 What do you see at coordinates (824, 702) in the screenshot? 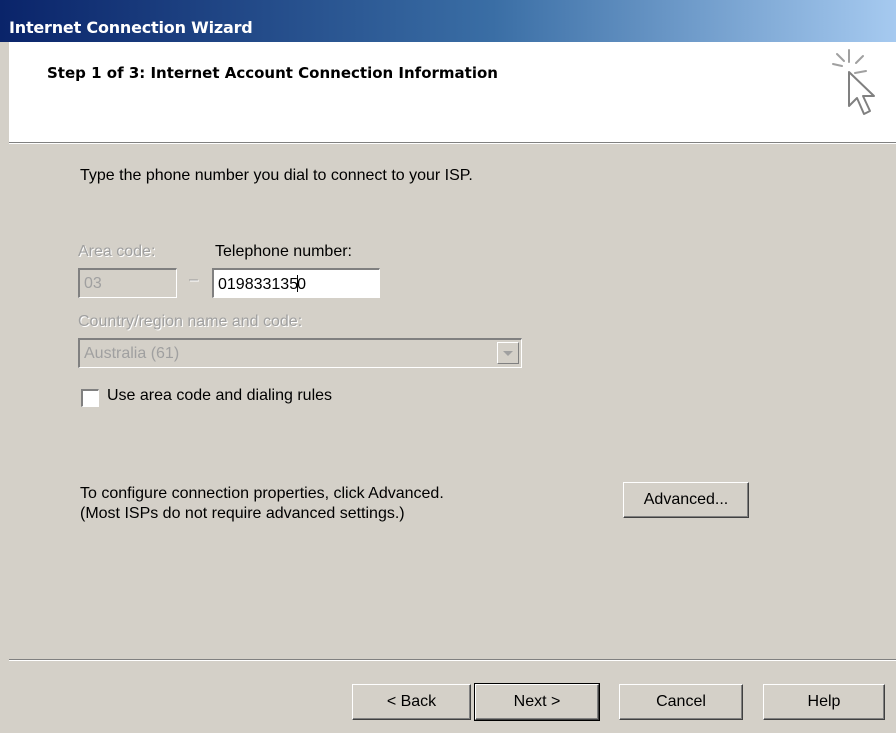
I see `help-button: Help` at bounding box center [824, 702].